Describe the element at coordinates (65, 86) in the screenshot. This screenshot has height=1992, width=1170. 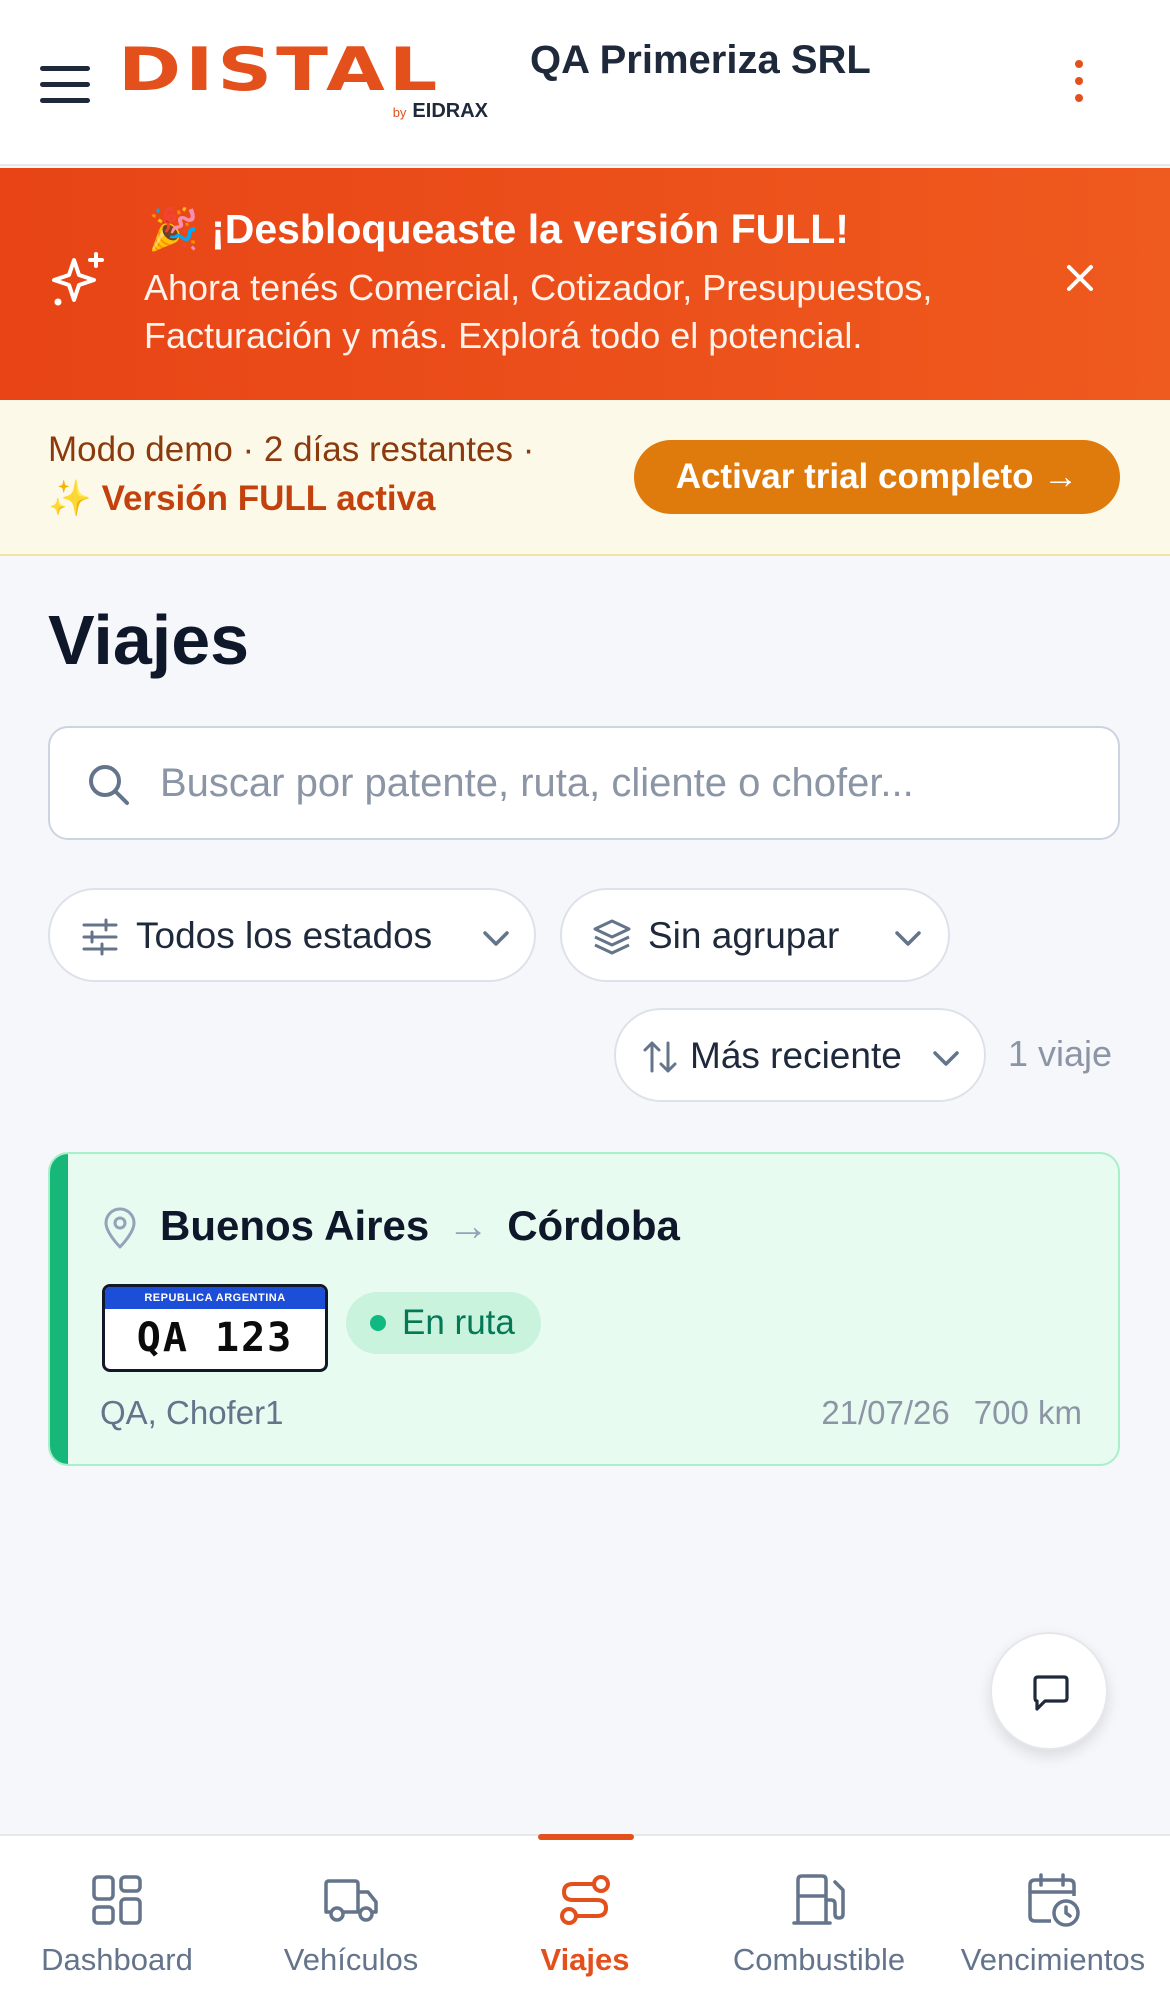
I see `menu-icon` at that location.